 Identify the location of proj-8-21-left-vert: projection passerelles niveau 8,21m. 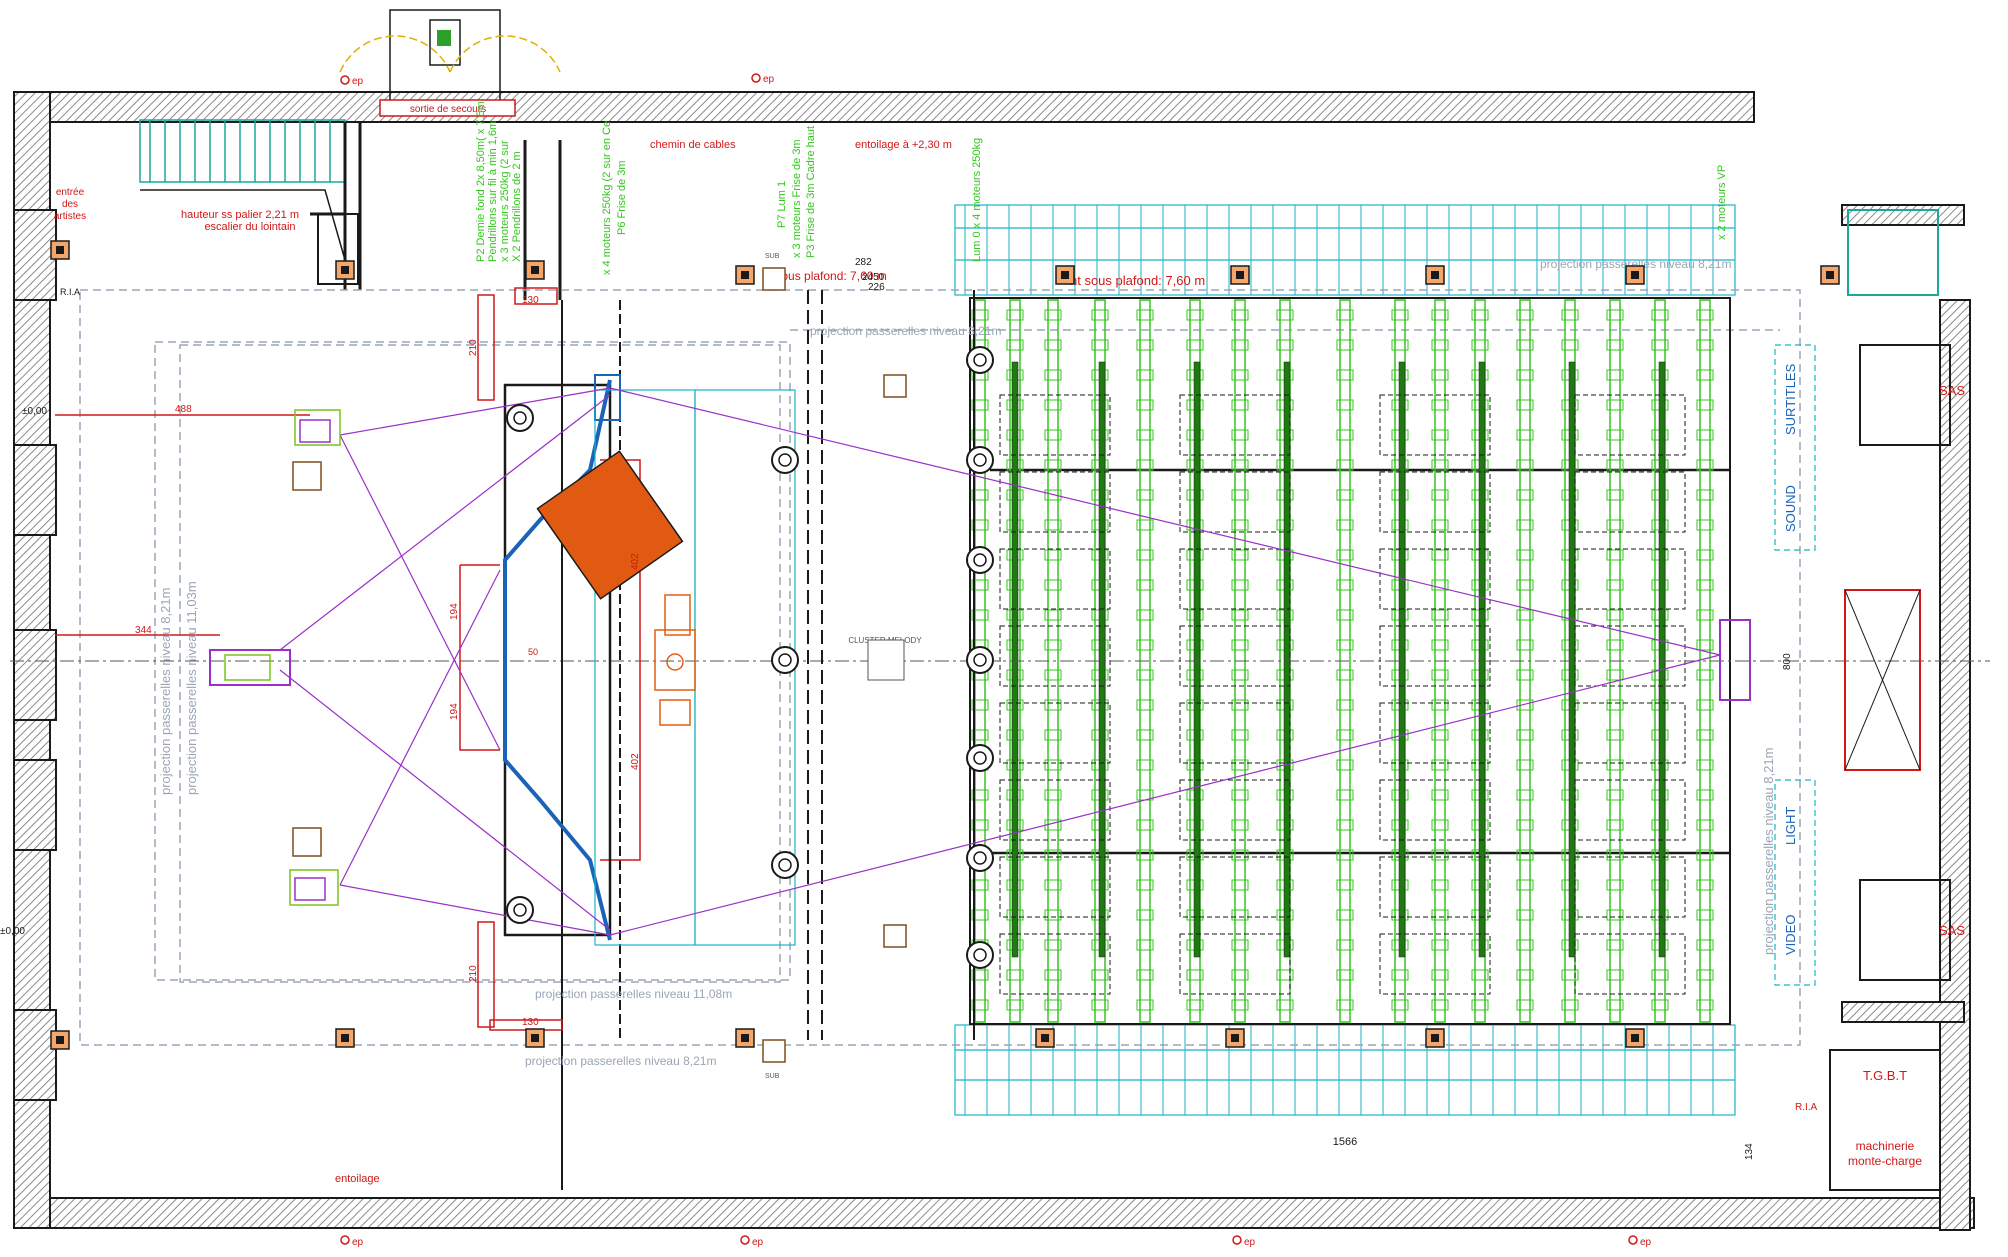
(165, 691).